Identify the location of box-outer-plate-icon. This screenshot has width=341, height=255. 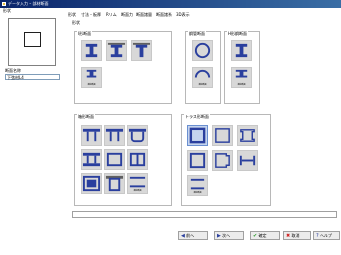
(91, 183).